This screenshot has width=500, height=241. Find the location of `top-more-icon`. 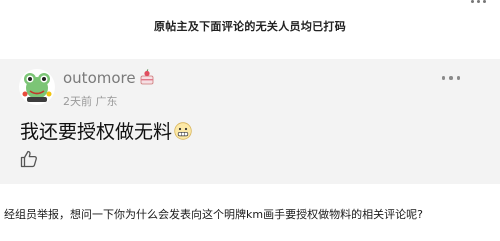

top-more-icon is located at coordinates (478, 1).